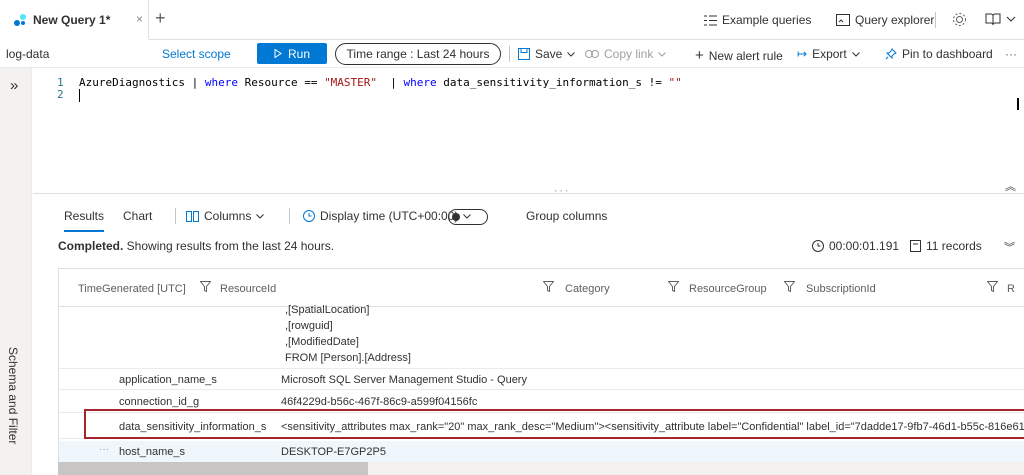 This screenshot has height=475, width=1024. What do you see at coordinates (554, 424) in the screenshot?
I see `highlight-box` at bounding box center [554, 424].